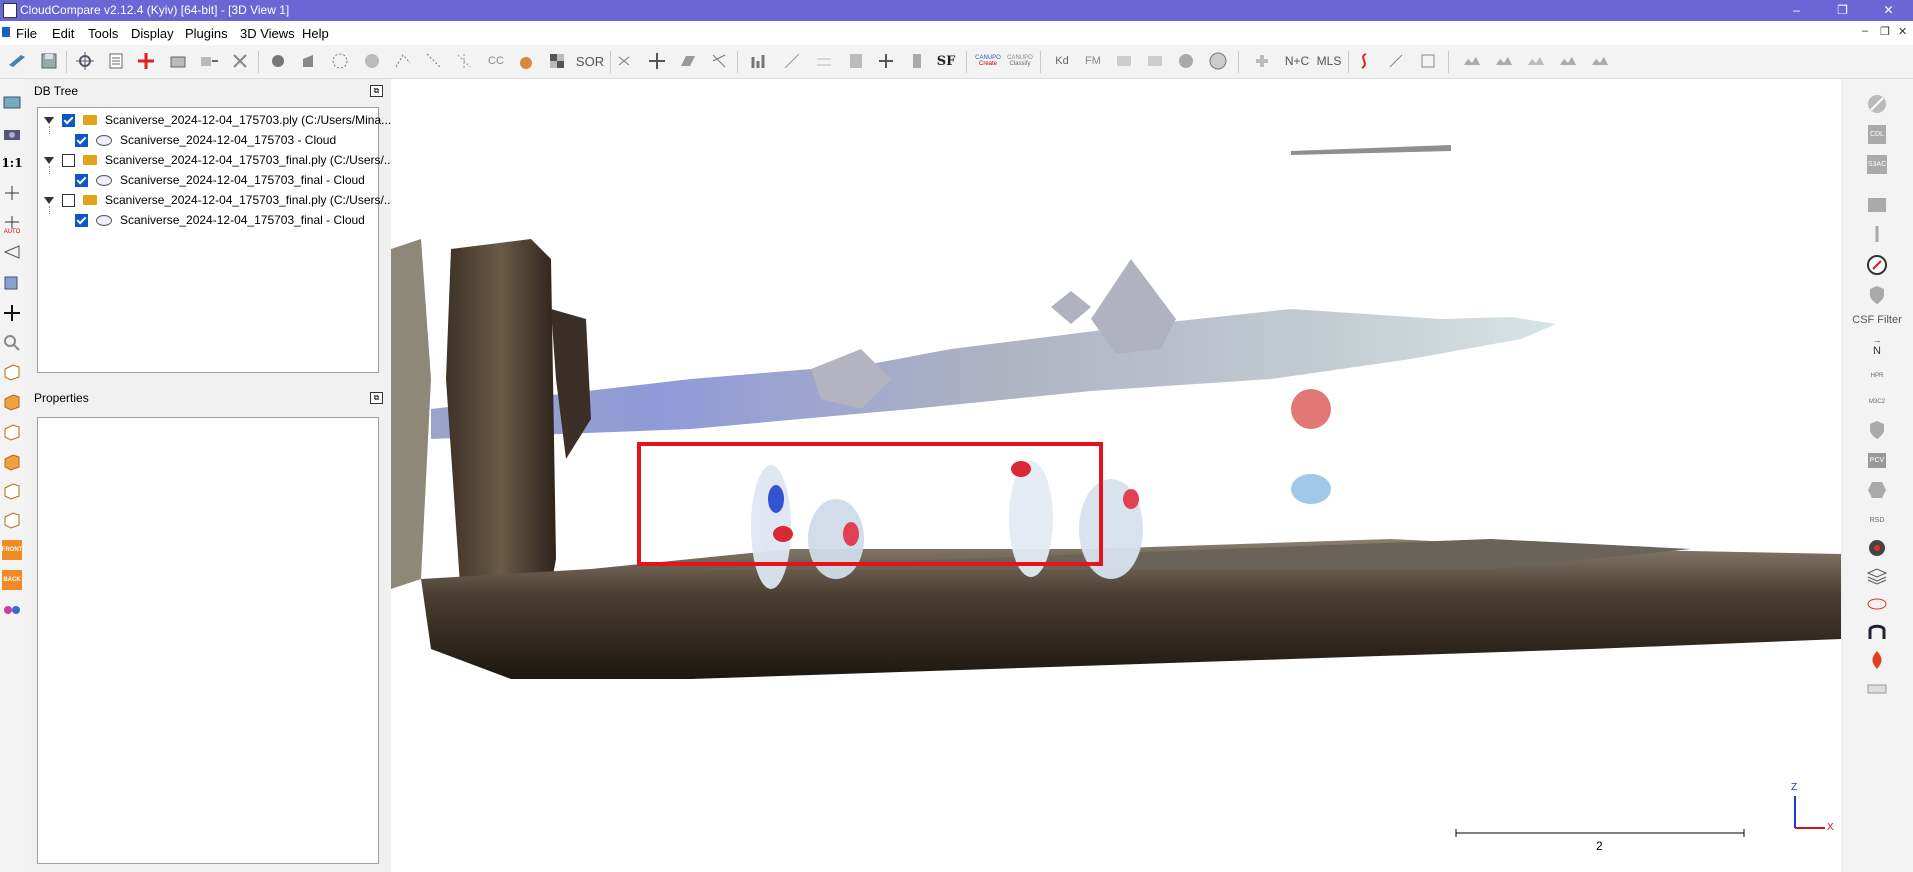 This screenshot has height=872, width=1913. I want to click on puzzle-icon, so click(1262, 61).